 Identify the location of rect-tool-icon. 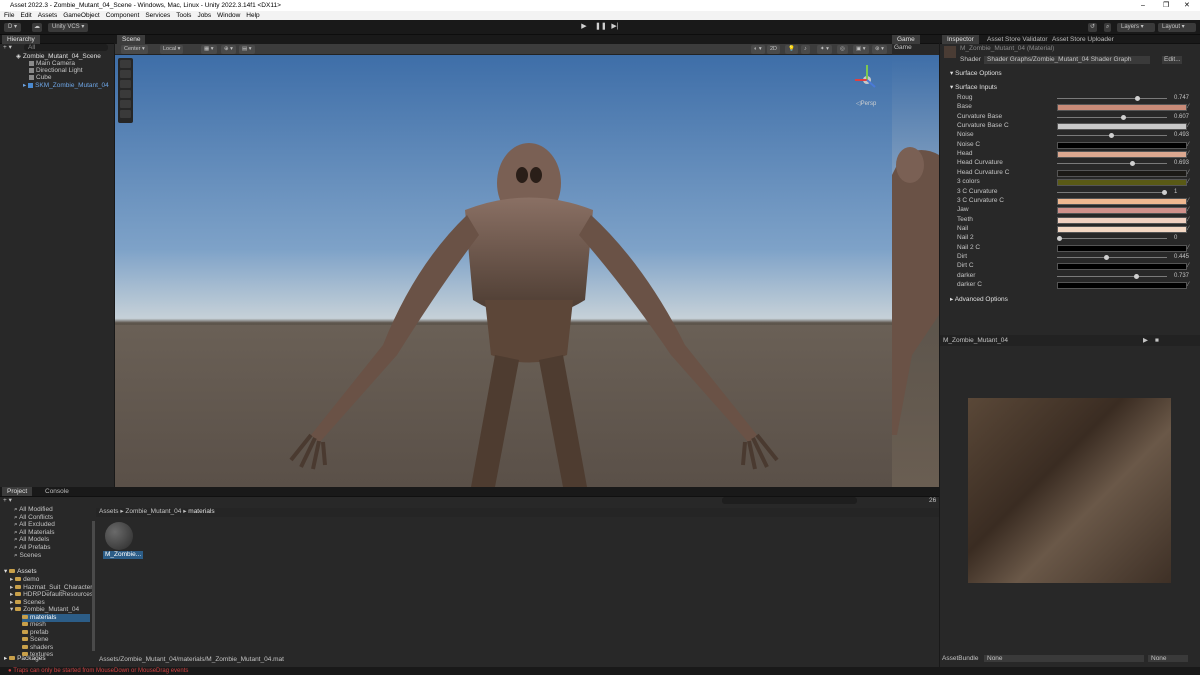
(125, 104).